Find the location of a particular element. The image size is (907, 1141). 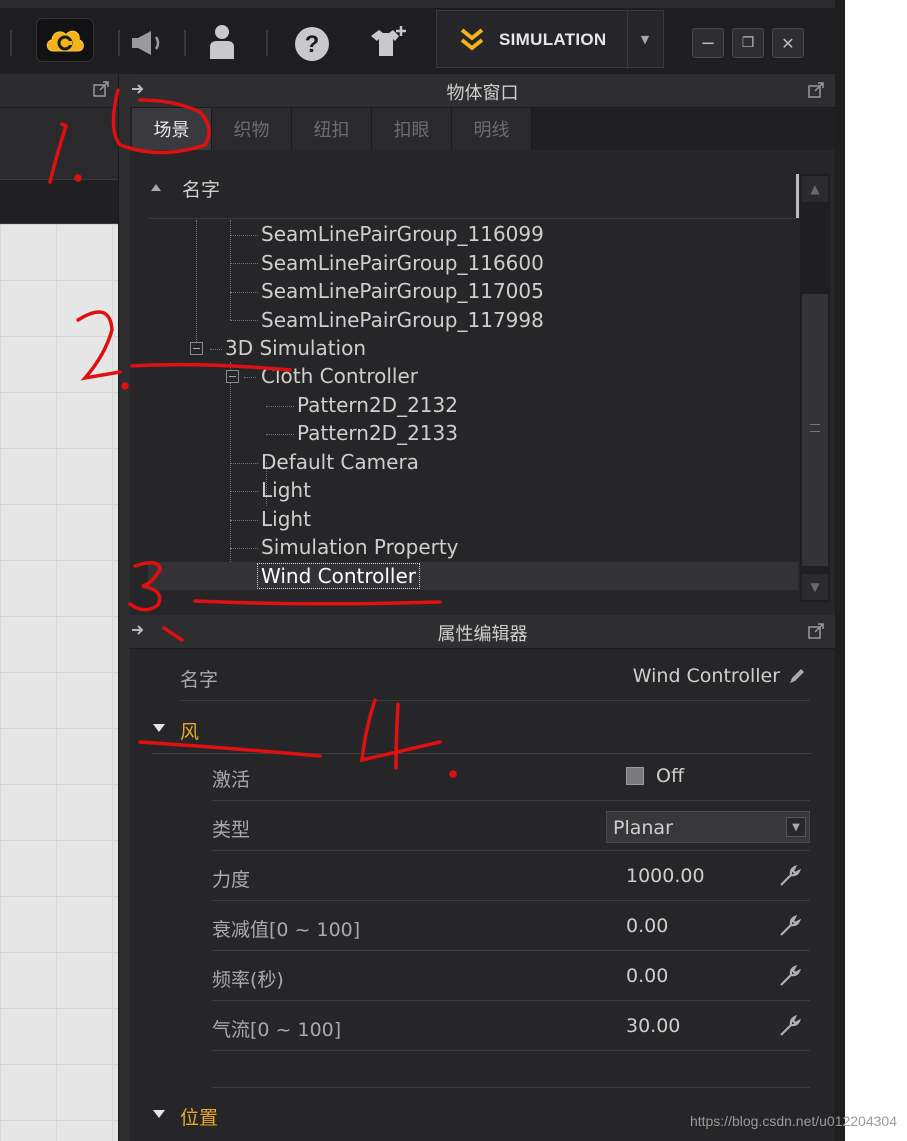

activate-value: Off is located at coordinates (670, 776).